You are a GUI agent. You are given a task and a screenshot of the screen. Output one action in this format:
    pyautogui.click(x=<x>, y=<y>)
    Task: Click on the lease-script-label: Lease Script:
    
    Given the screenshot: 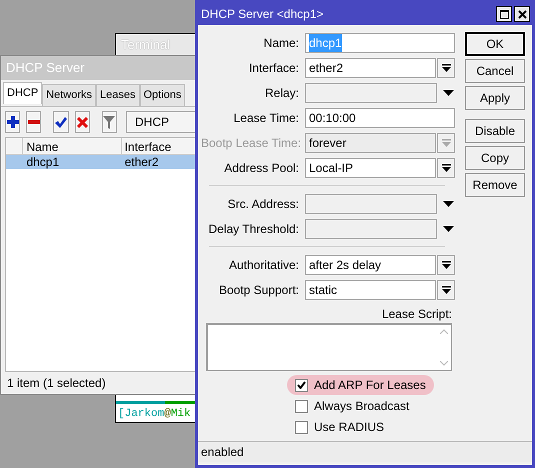 What is the action you would take?
    pyautogui.click(x=417, y=314)
    